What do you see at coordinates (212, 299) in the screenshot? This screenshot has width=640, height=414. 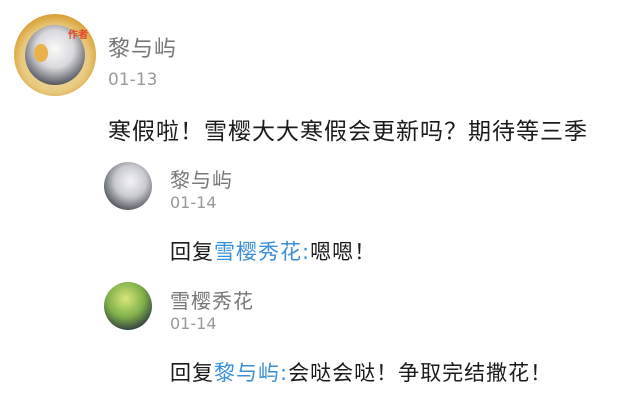 I see `reply-author-name: 雪樱秀花` at bounding box center [212, 299].